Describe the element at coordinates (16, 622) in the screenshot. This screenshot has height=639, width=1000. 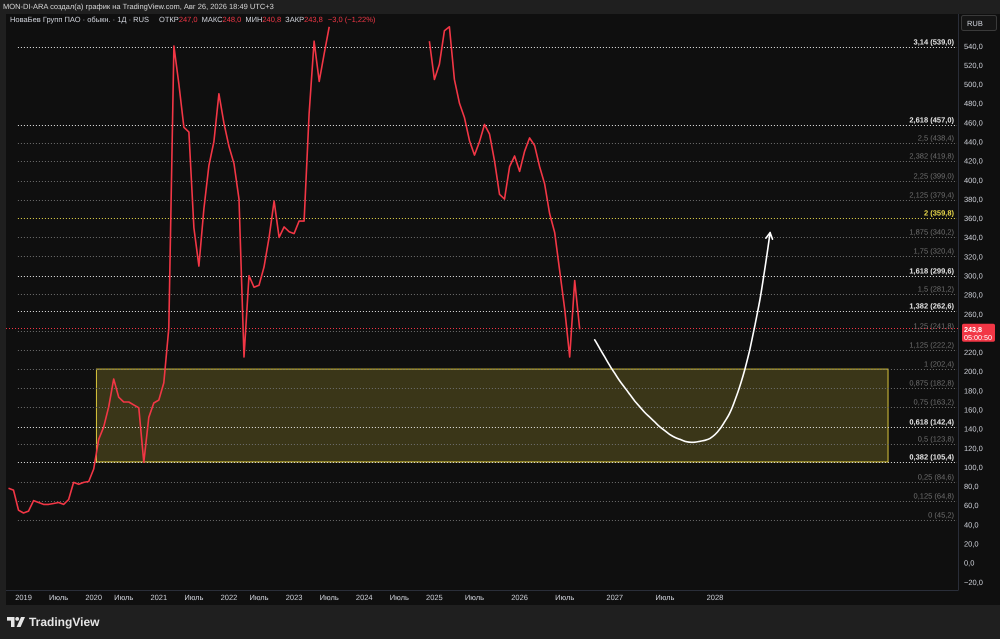
I see `logo-icon` at that location.